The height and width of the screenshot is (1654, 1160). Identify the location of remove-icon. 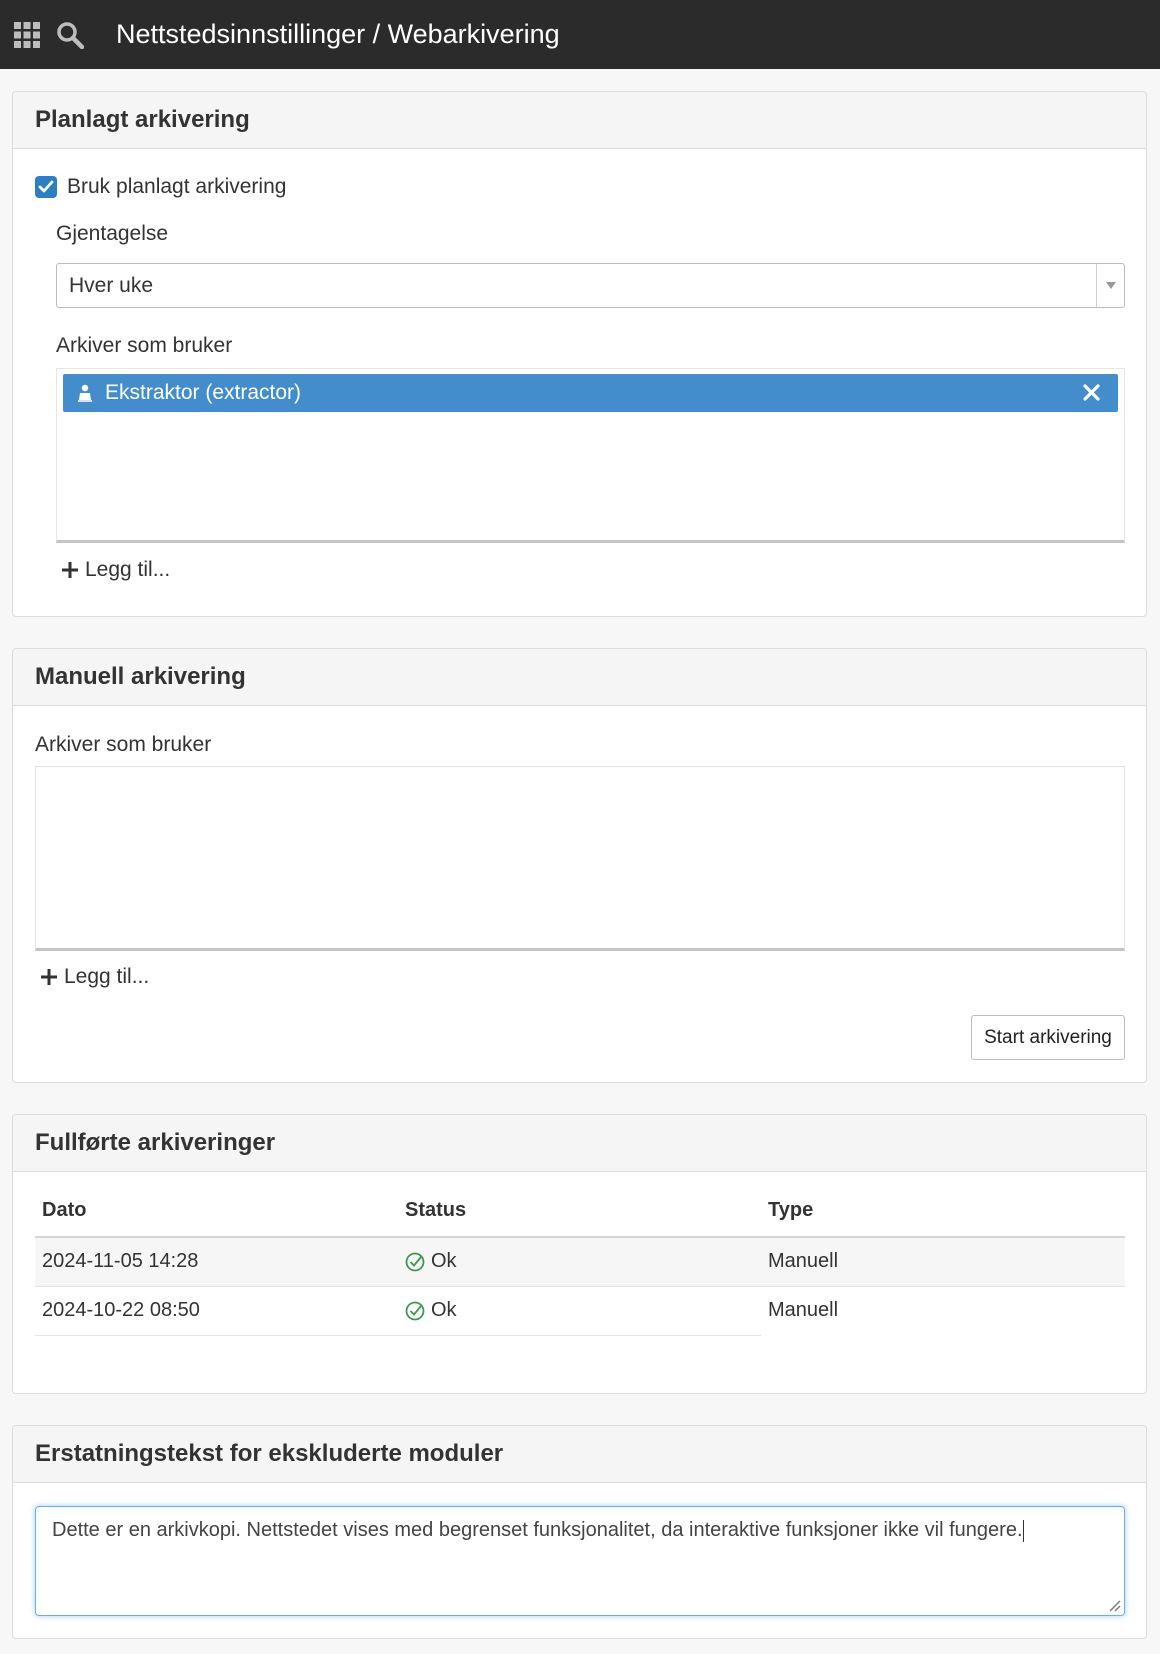
(1091, 392).